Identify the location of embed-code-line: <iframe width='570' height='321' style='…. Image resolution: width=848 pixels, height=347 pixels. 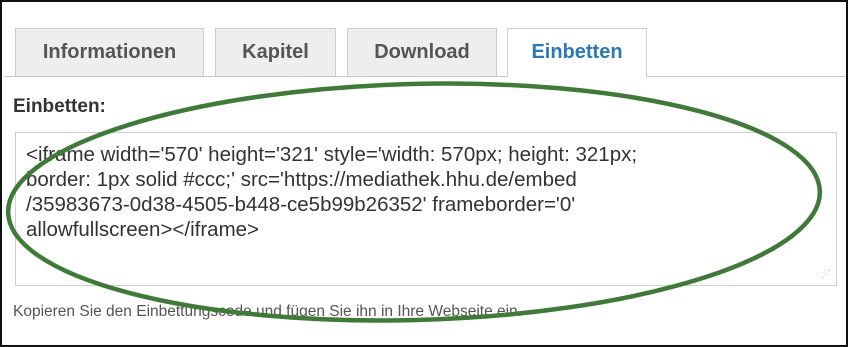
(332, 154).